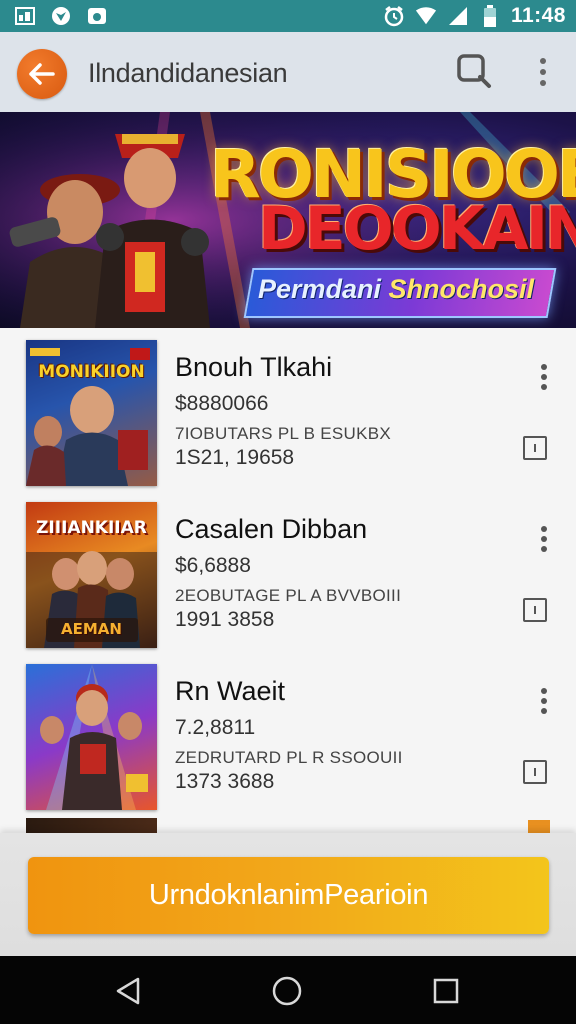  I want to click on battery-icon, so click(490, 16).